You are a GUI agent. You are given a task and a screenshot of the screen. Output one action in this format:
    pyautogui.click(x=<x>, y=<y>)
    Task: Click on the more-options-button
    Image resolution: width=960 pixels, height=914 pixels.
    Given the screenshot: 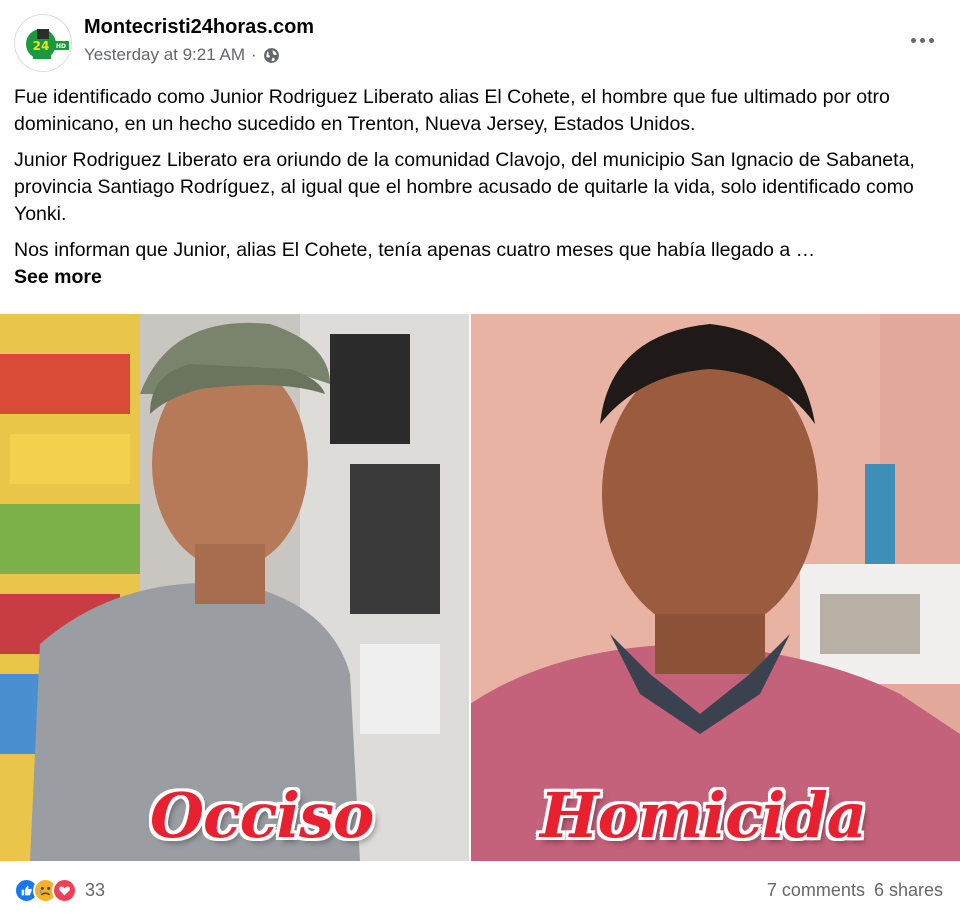 What is the action you would take?
    pyautogui.click(x=922, y=40)
    